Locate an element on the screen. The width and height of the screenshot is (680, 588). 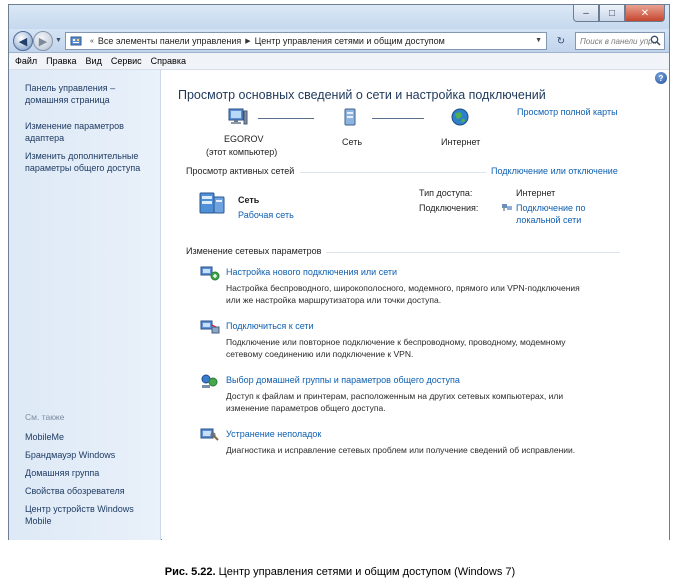
forward-button: ▶ is located at coordinates (43, 41).